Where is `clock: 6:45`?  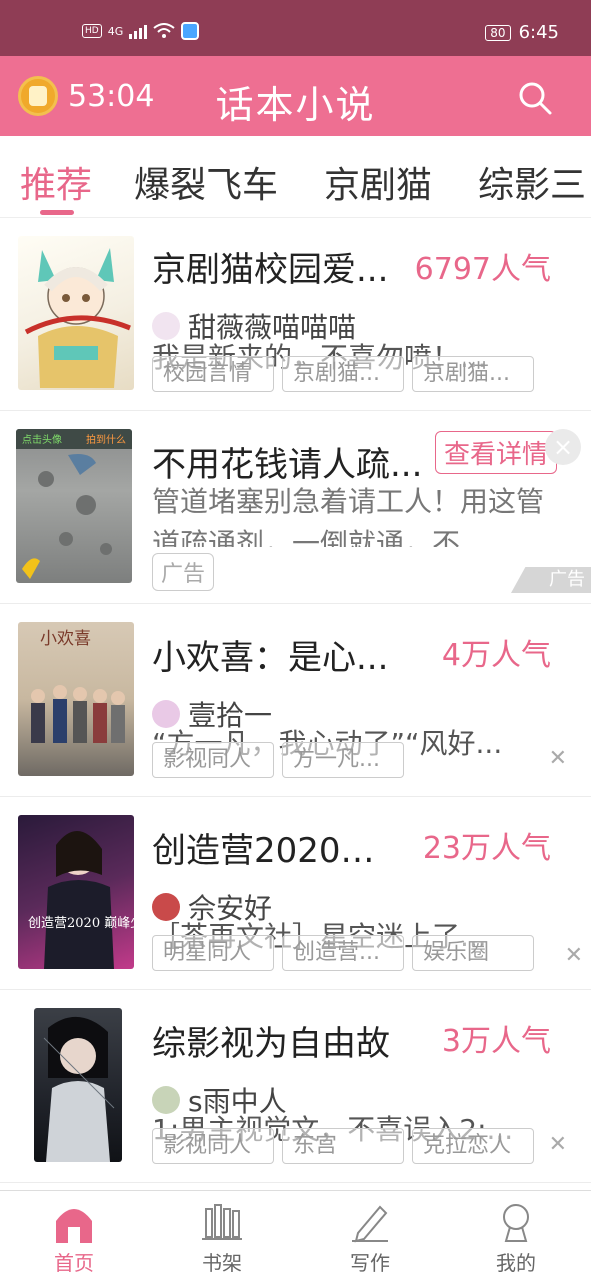 clock: 6:45 is located at coordinates (538, 32).